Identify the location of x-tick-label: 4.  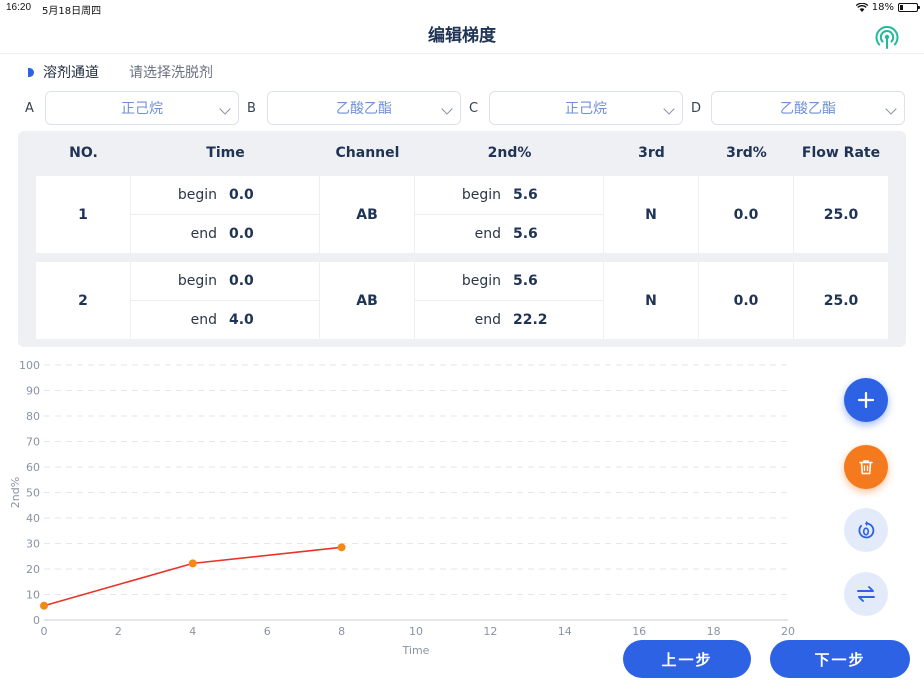
(192, 631).